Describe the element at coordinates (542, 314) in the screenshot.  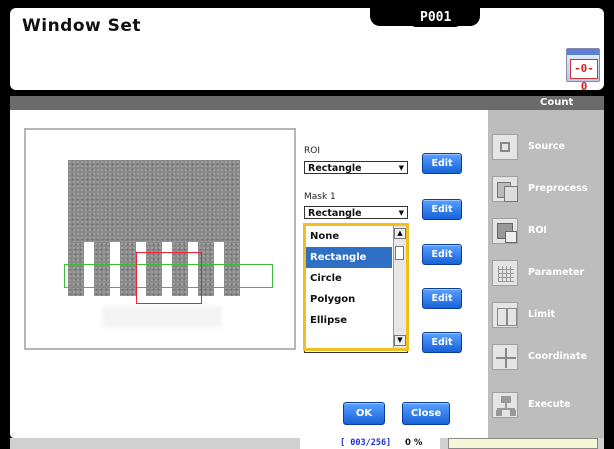
I see `sidebar-item-label: Limit` at that location.